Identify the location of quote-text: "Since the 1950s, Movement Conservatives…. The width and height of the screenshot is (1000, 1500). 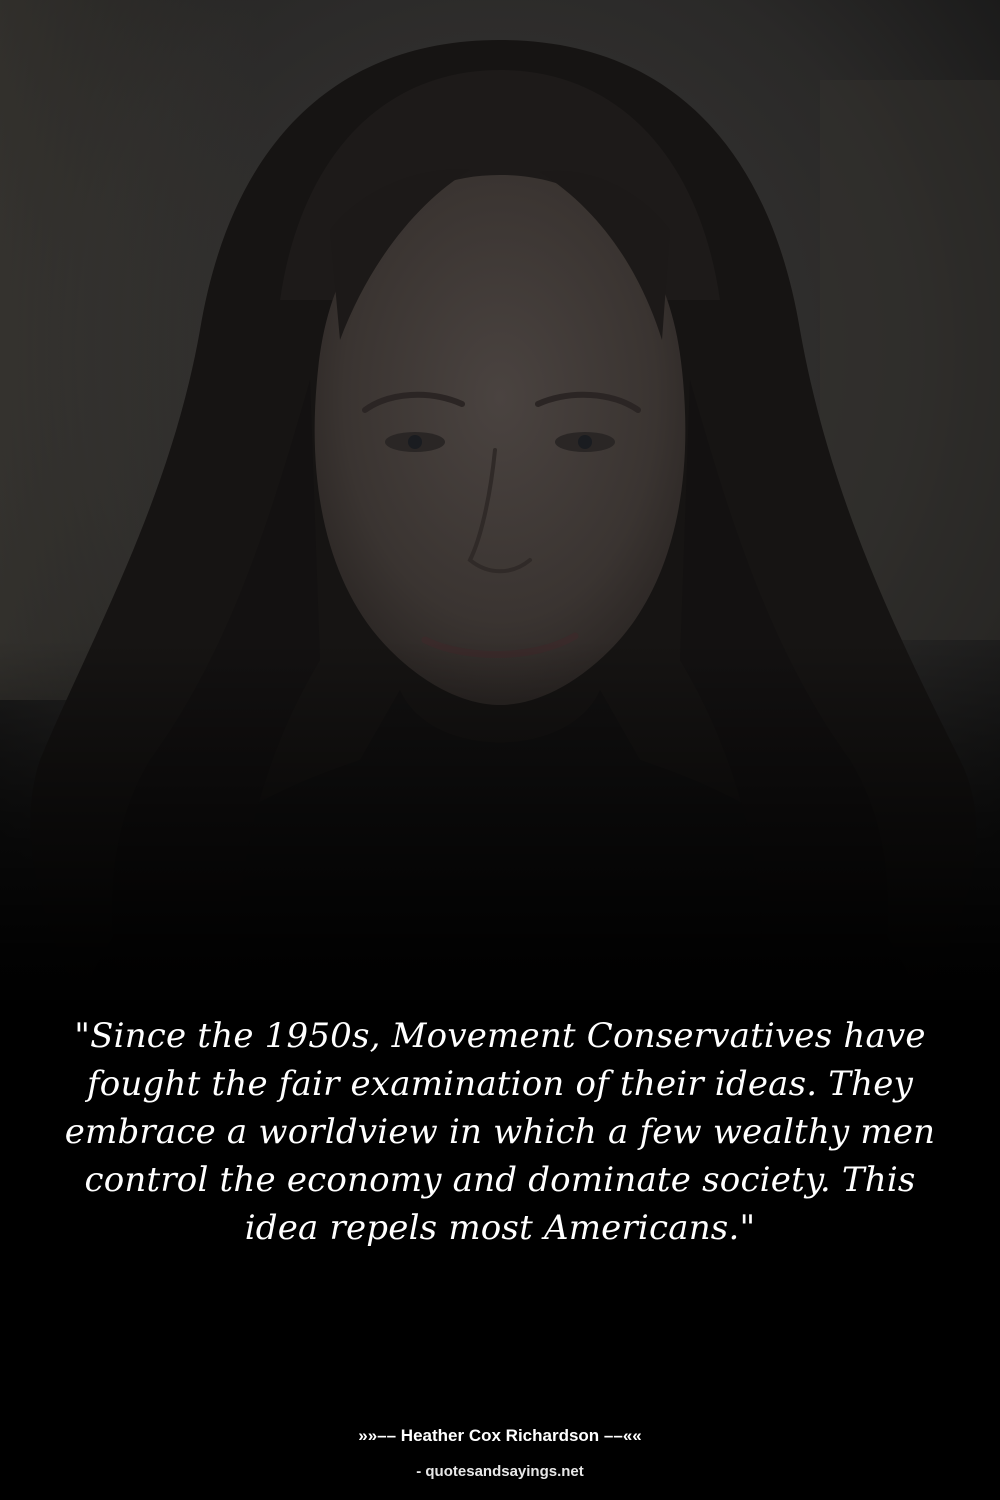
(500, 1132).